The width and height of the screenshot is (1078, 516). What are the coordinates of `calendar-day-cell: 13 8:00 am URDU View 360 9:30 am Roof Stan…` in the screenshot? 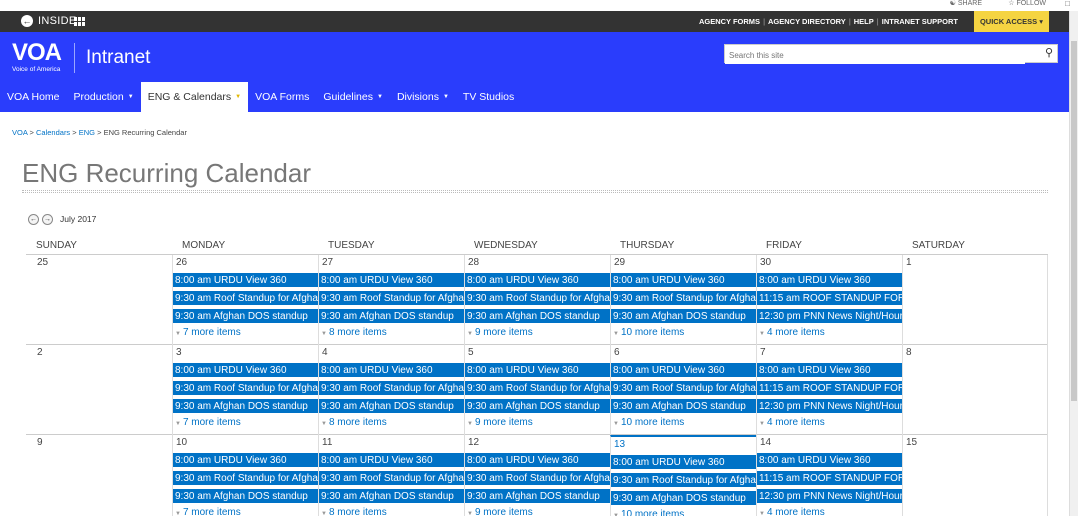 It's located at (684, 475).